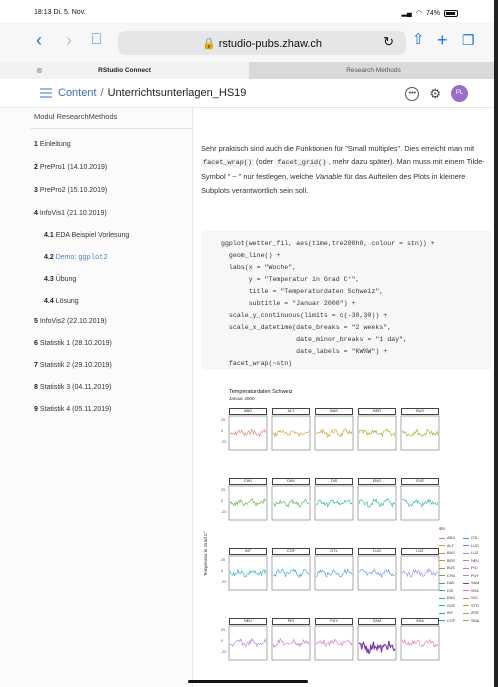 This screenshot has width=498, height=687. What do you see at coordinates (446, 591) in the screenshot?
I see `legend-entry: DIS` at bounding box center [446, 591].